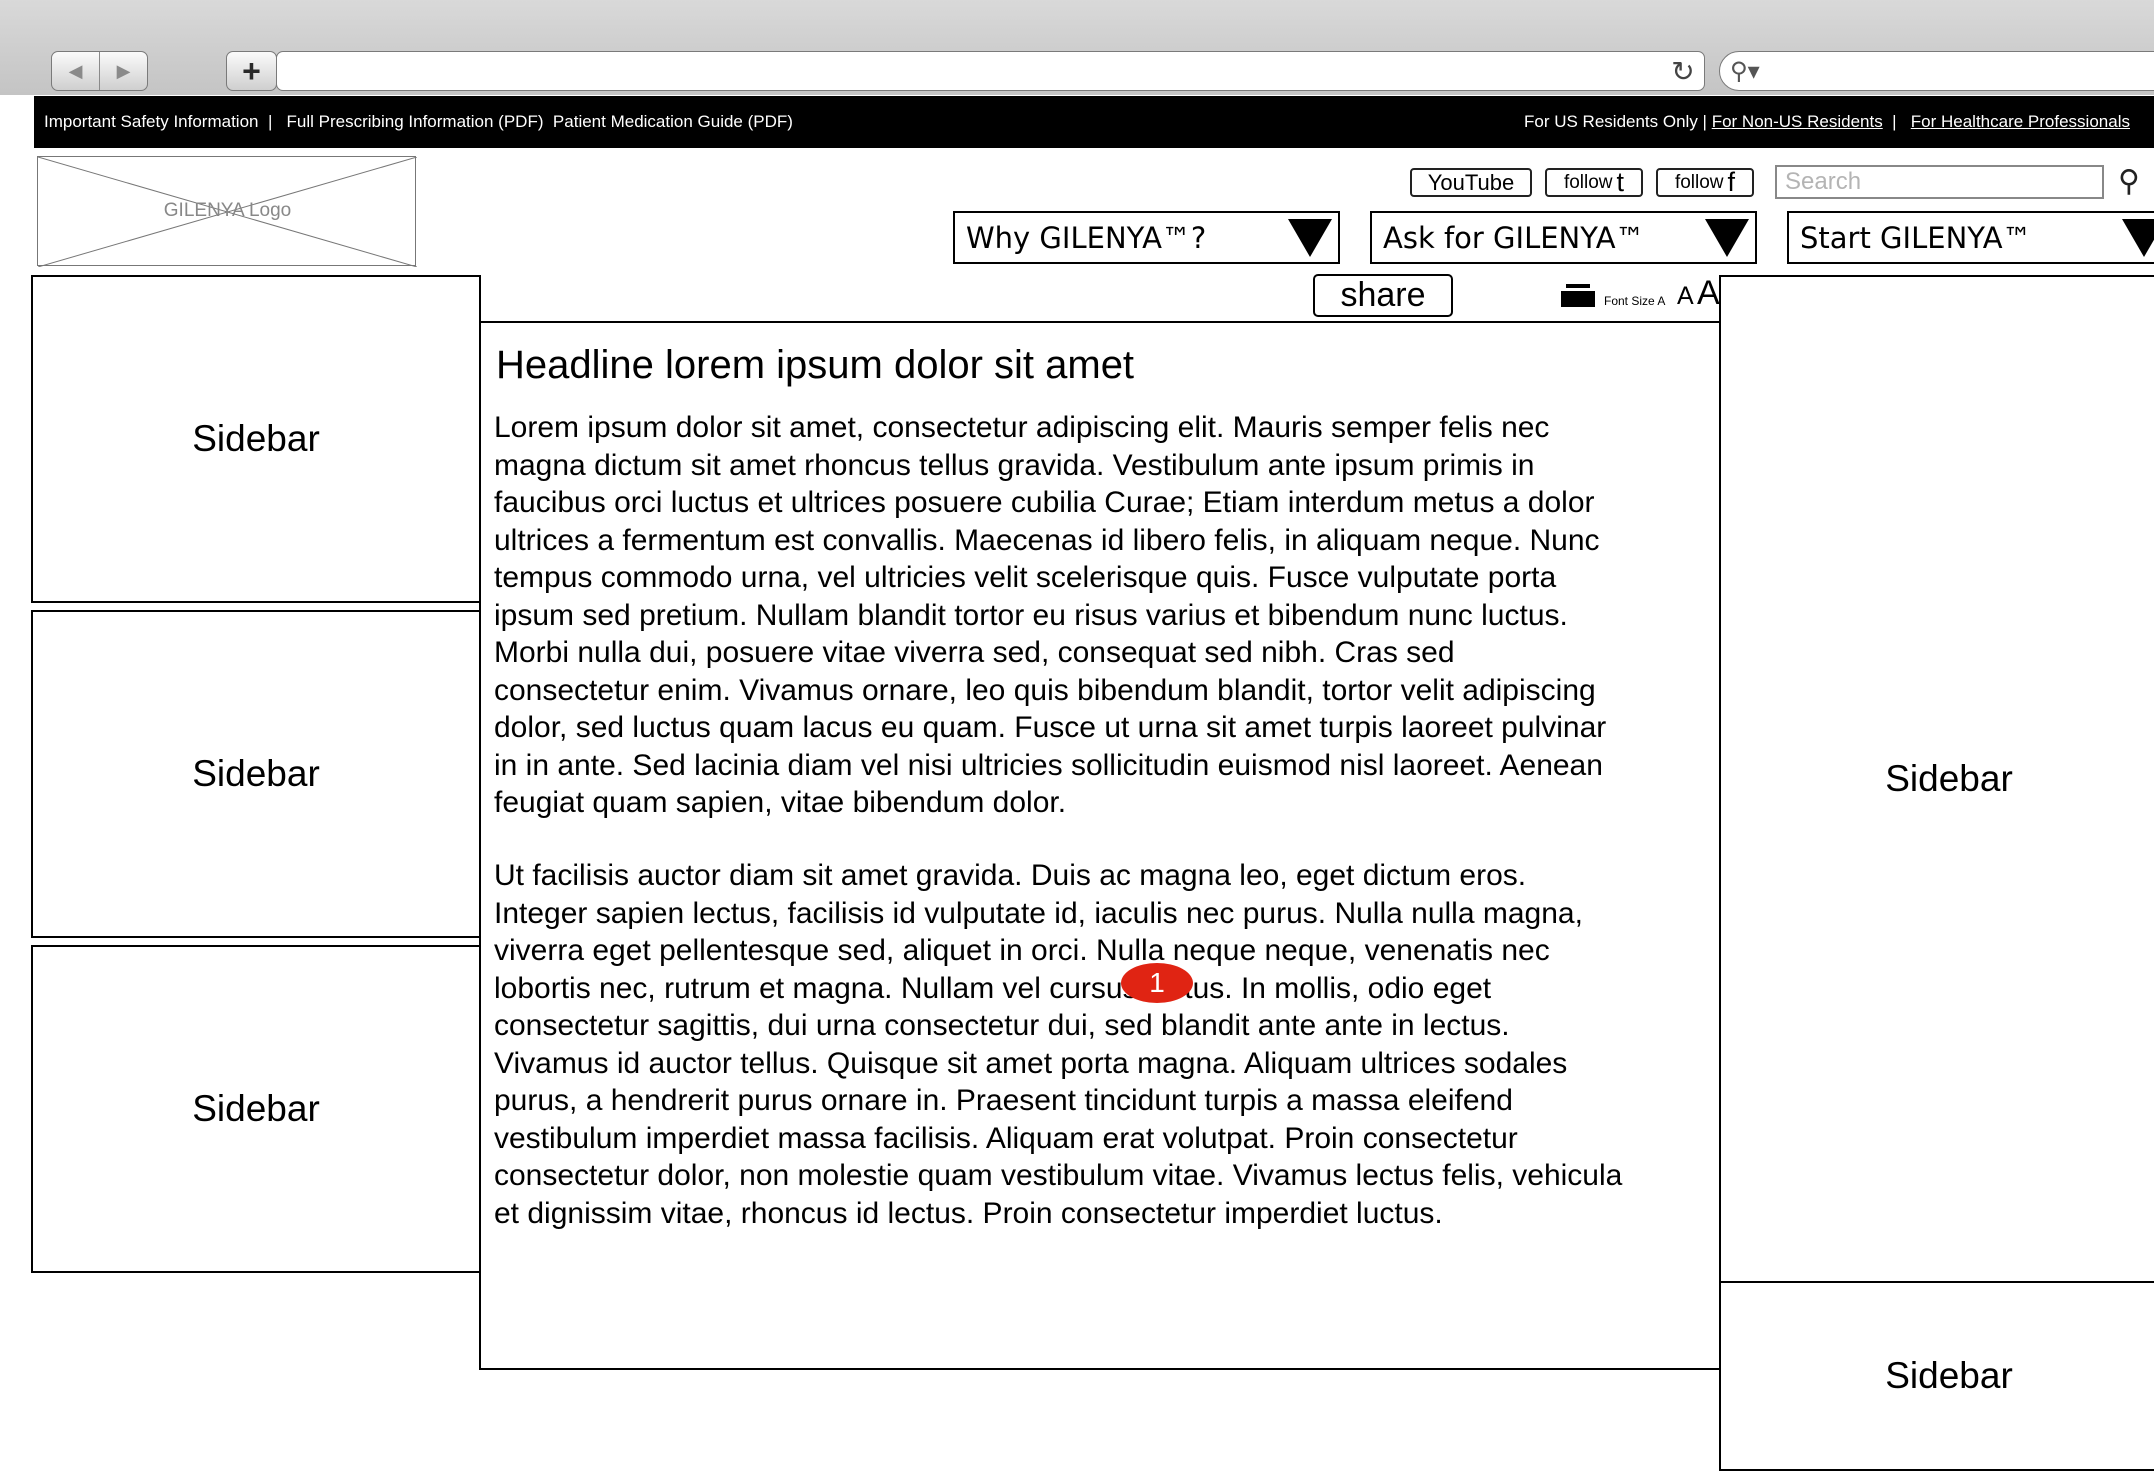 The width and height of the screenshot is (2154, 1471). Describe the element at coordinates (1578, 297) in the screenshot. I see `print-icon` at that location.